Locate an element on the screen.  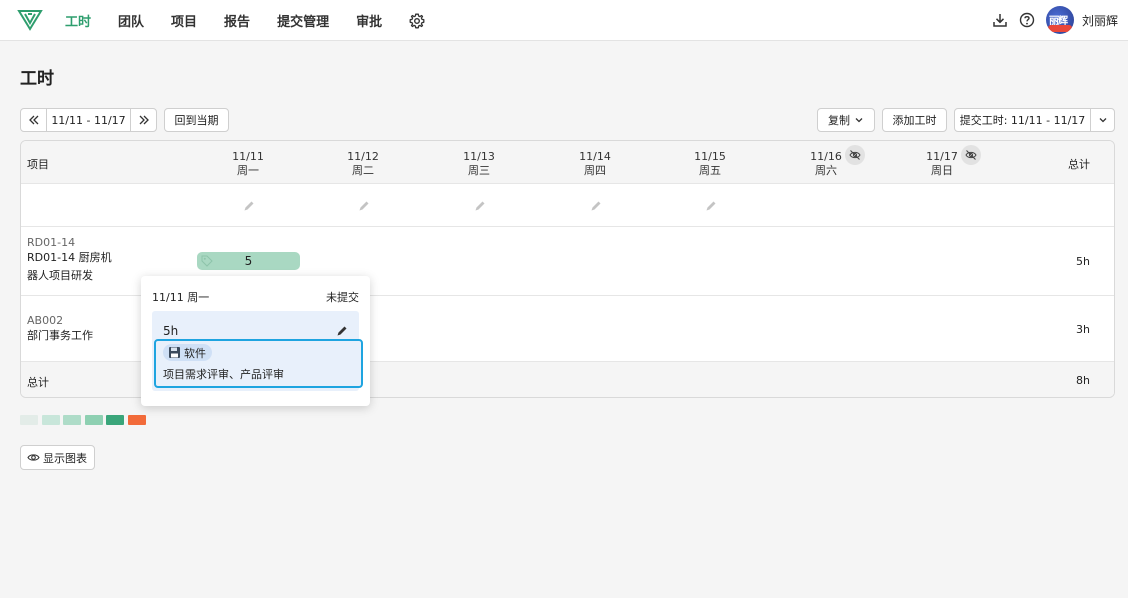
day-header-fri: 11/15 周五 is located at coordinates (710, 164).